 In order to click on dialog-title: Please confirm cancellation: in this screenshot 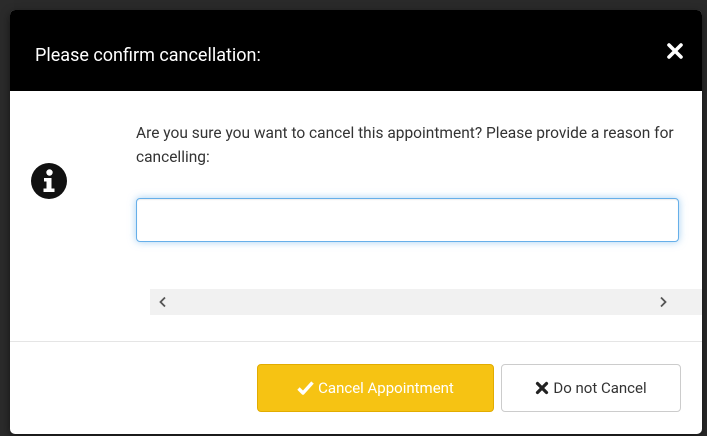, I will do `click(148, 55)`.